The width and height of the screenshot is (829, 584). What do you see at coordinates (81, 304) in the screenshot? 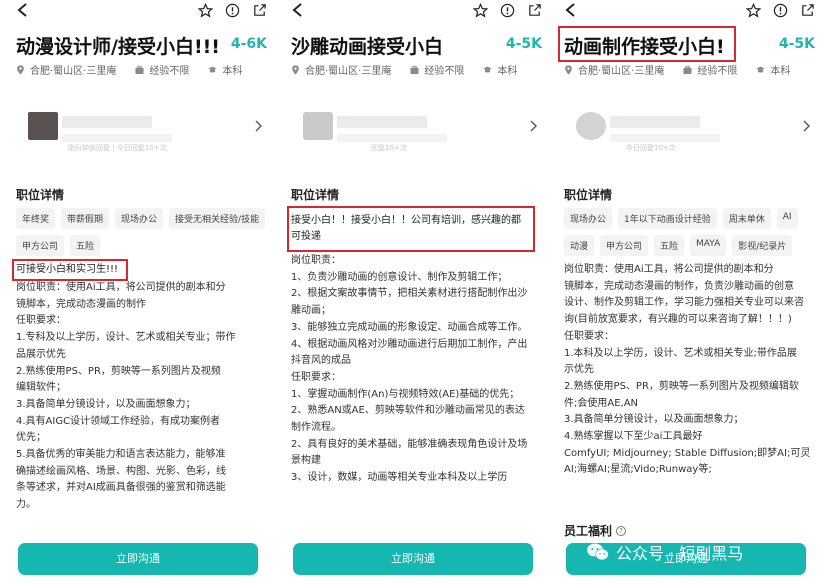
I see `description-line: 镜脚本，完成动态漫画的制作` at bounding box center [81, 304].